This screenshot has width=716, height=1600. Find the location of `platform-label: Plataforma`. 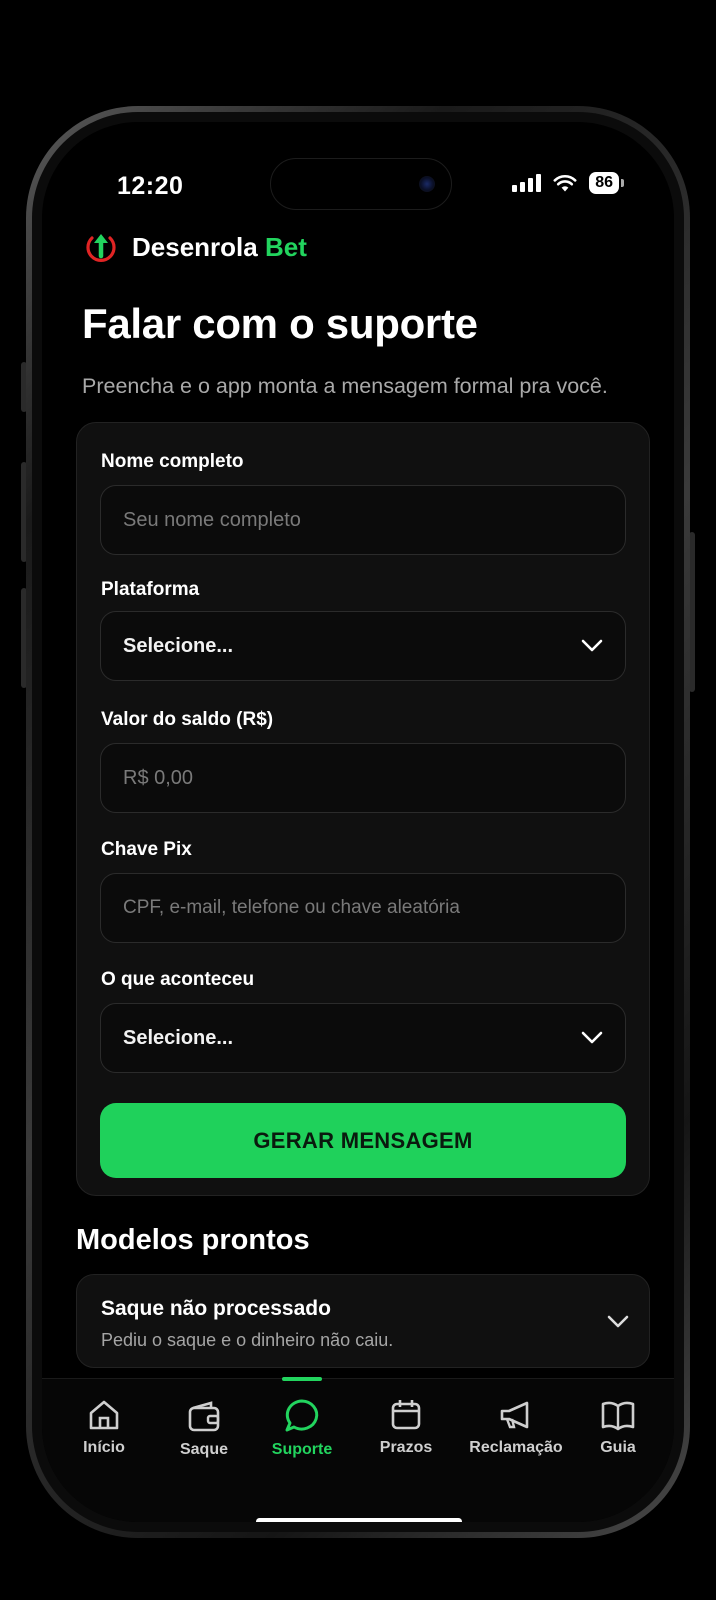

platform-label: Plataforma is located at coordinates (150, 589).